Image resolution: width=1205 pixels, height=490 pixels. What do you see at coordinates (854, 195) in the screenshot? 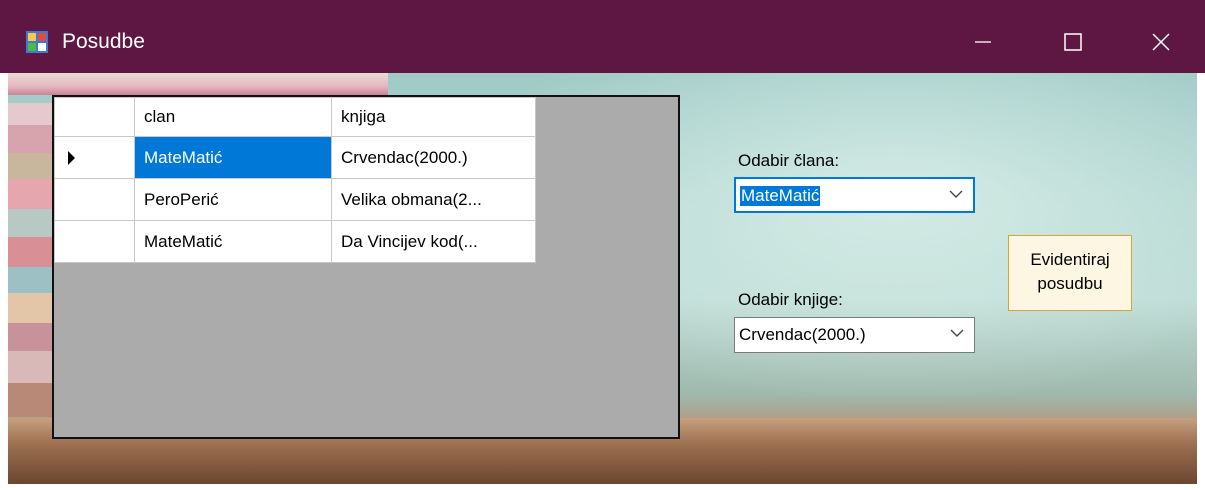
I see `member-select: MateMatić` at bounding box center [854, 195].